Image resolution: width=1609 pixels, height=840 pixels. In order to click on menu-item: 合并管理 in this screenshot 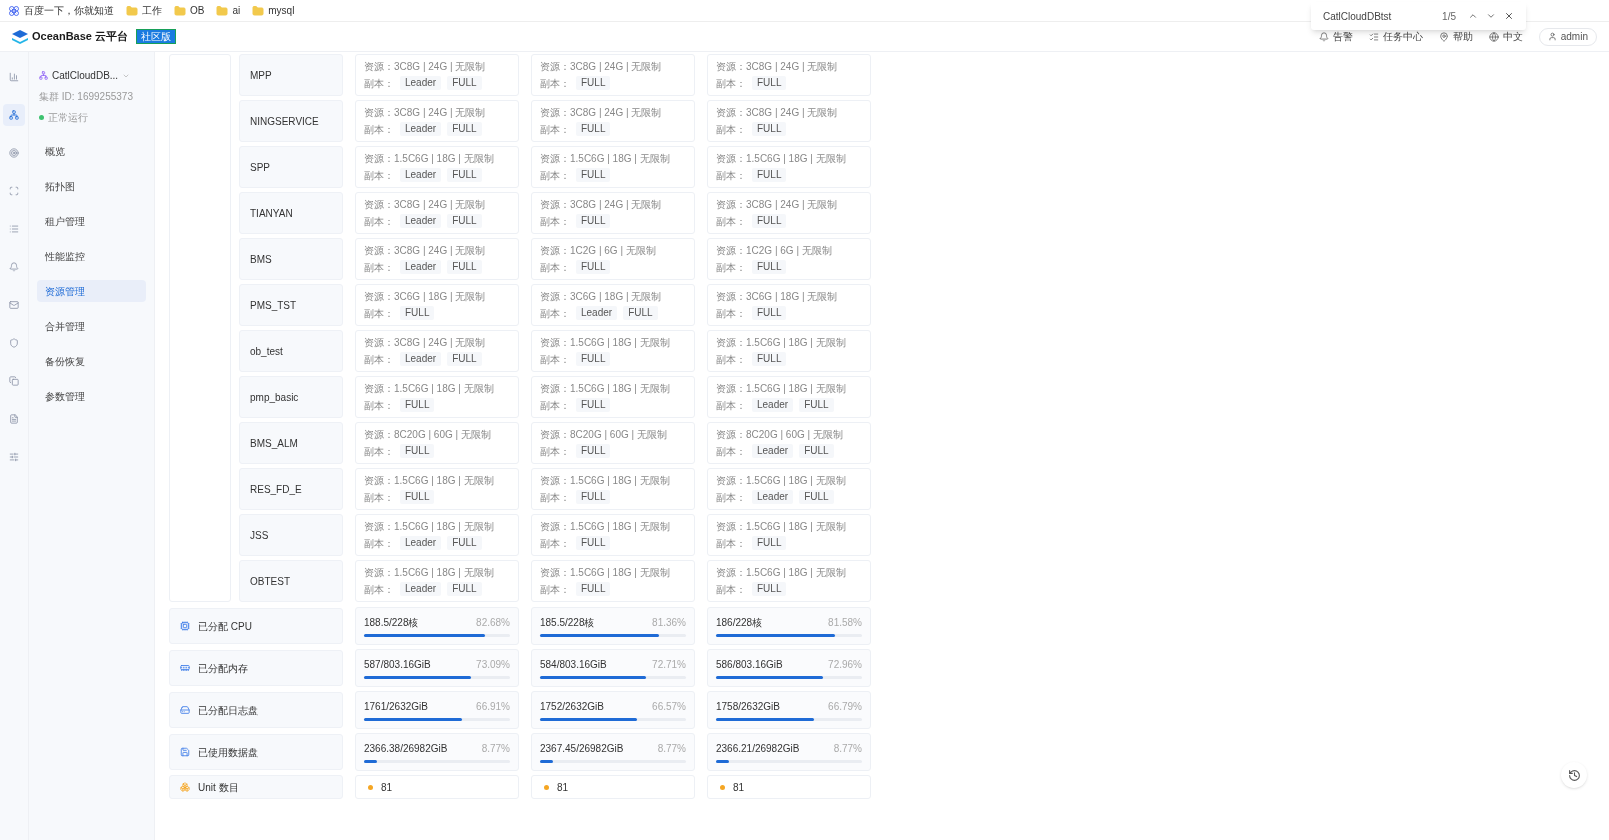, I will do `click(91, 326)`.